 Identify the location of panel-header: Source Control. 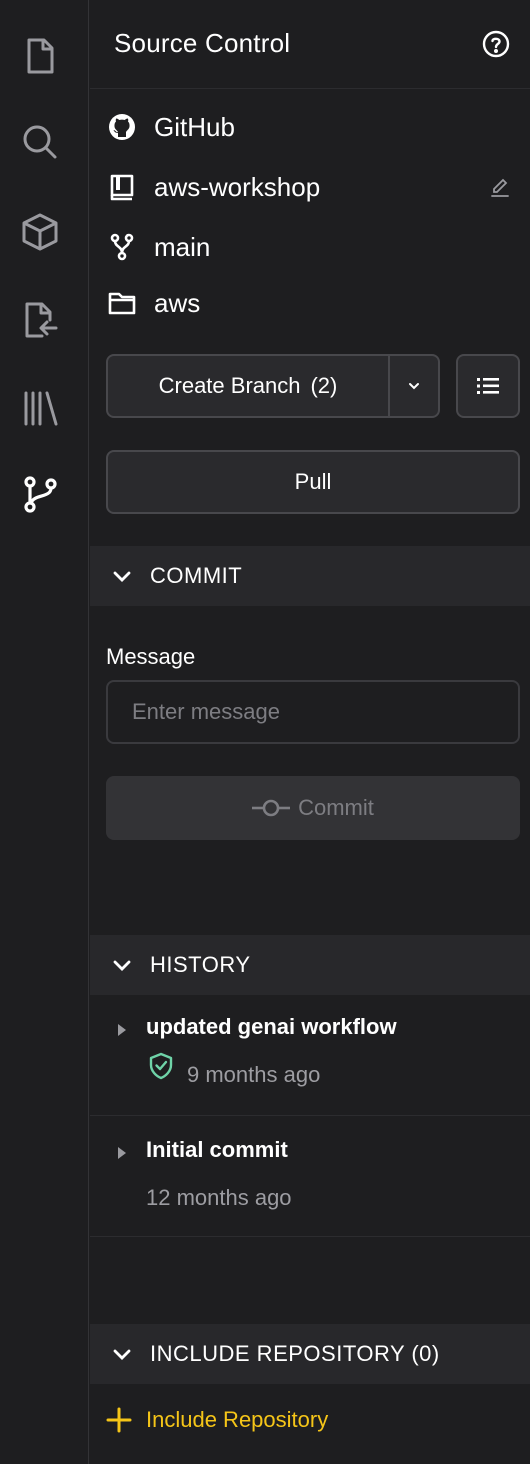
(310, 44).